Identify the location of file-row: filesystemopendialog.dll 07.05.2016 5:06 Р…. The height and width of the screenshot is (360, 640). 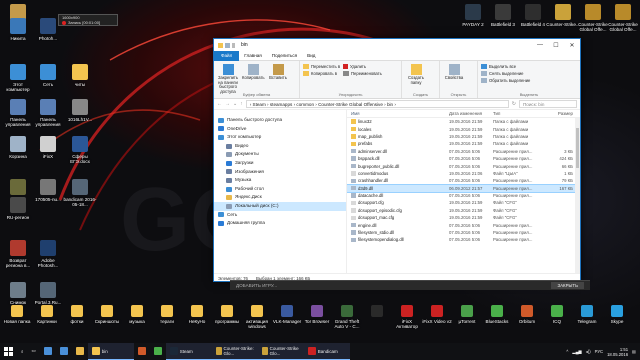
(463, 239).